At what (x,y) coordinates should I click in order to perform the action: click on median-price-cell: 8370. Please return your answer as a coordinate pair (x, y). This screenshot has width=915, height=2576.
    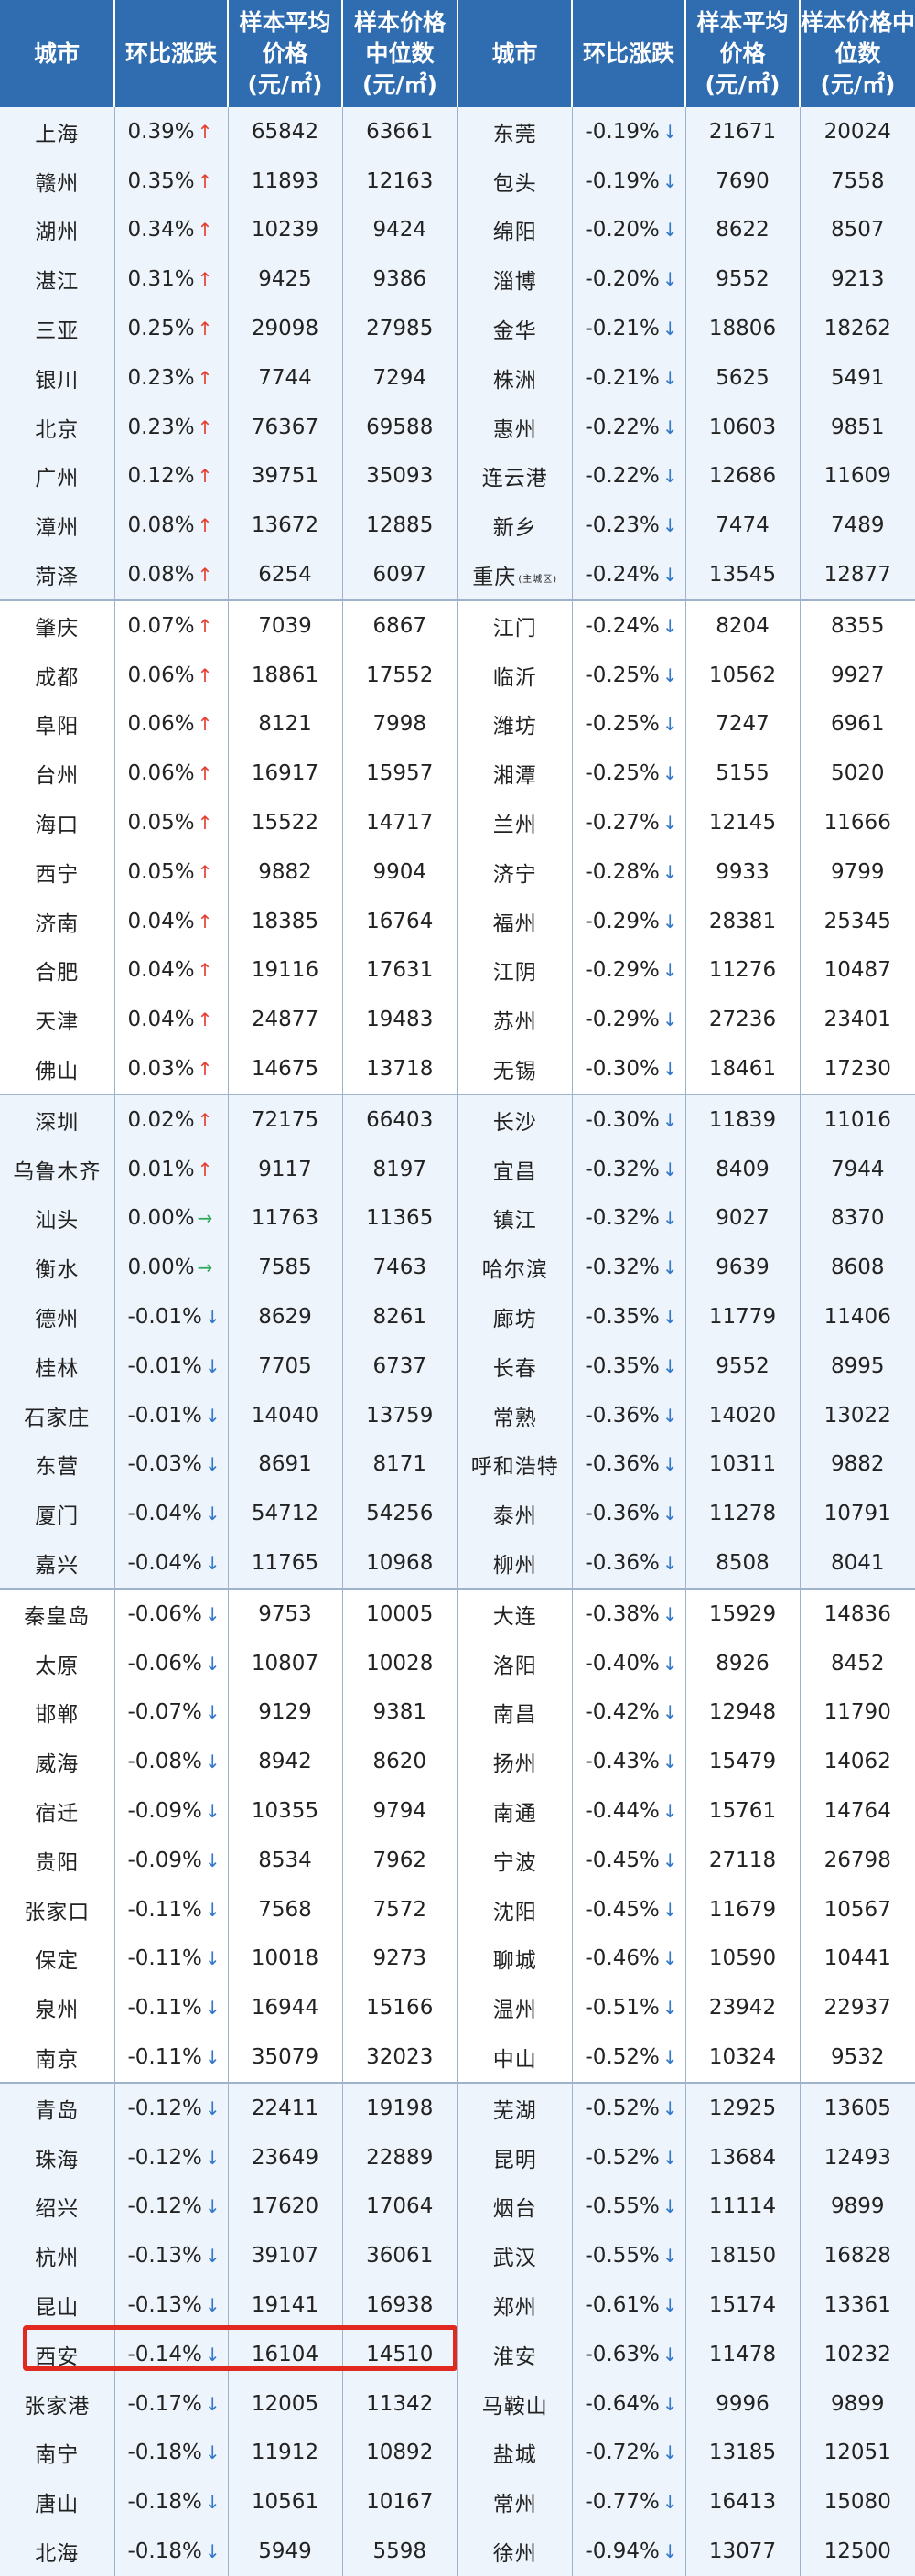
    Looking at the image, I should click on (858, 1218).